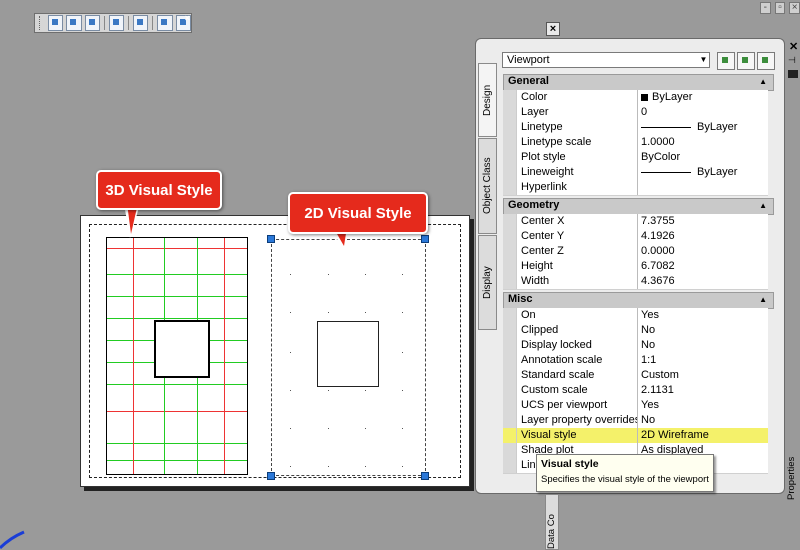 Image resolution: width=800 pixels, height=550 pixels. I want to click on property-row: Custom scale 2.1131, so click(635, 391).